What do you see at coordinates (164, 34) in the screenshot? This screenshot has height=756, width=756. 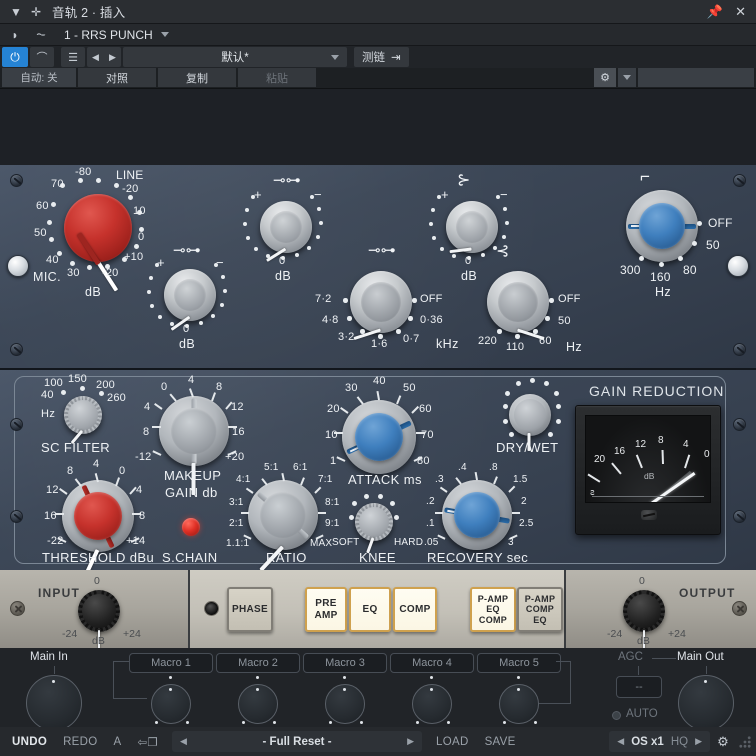 I see `chevron-down-icon` at bounding box center [164, 34].